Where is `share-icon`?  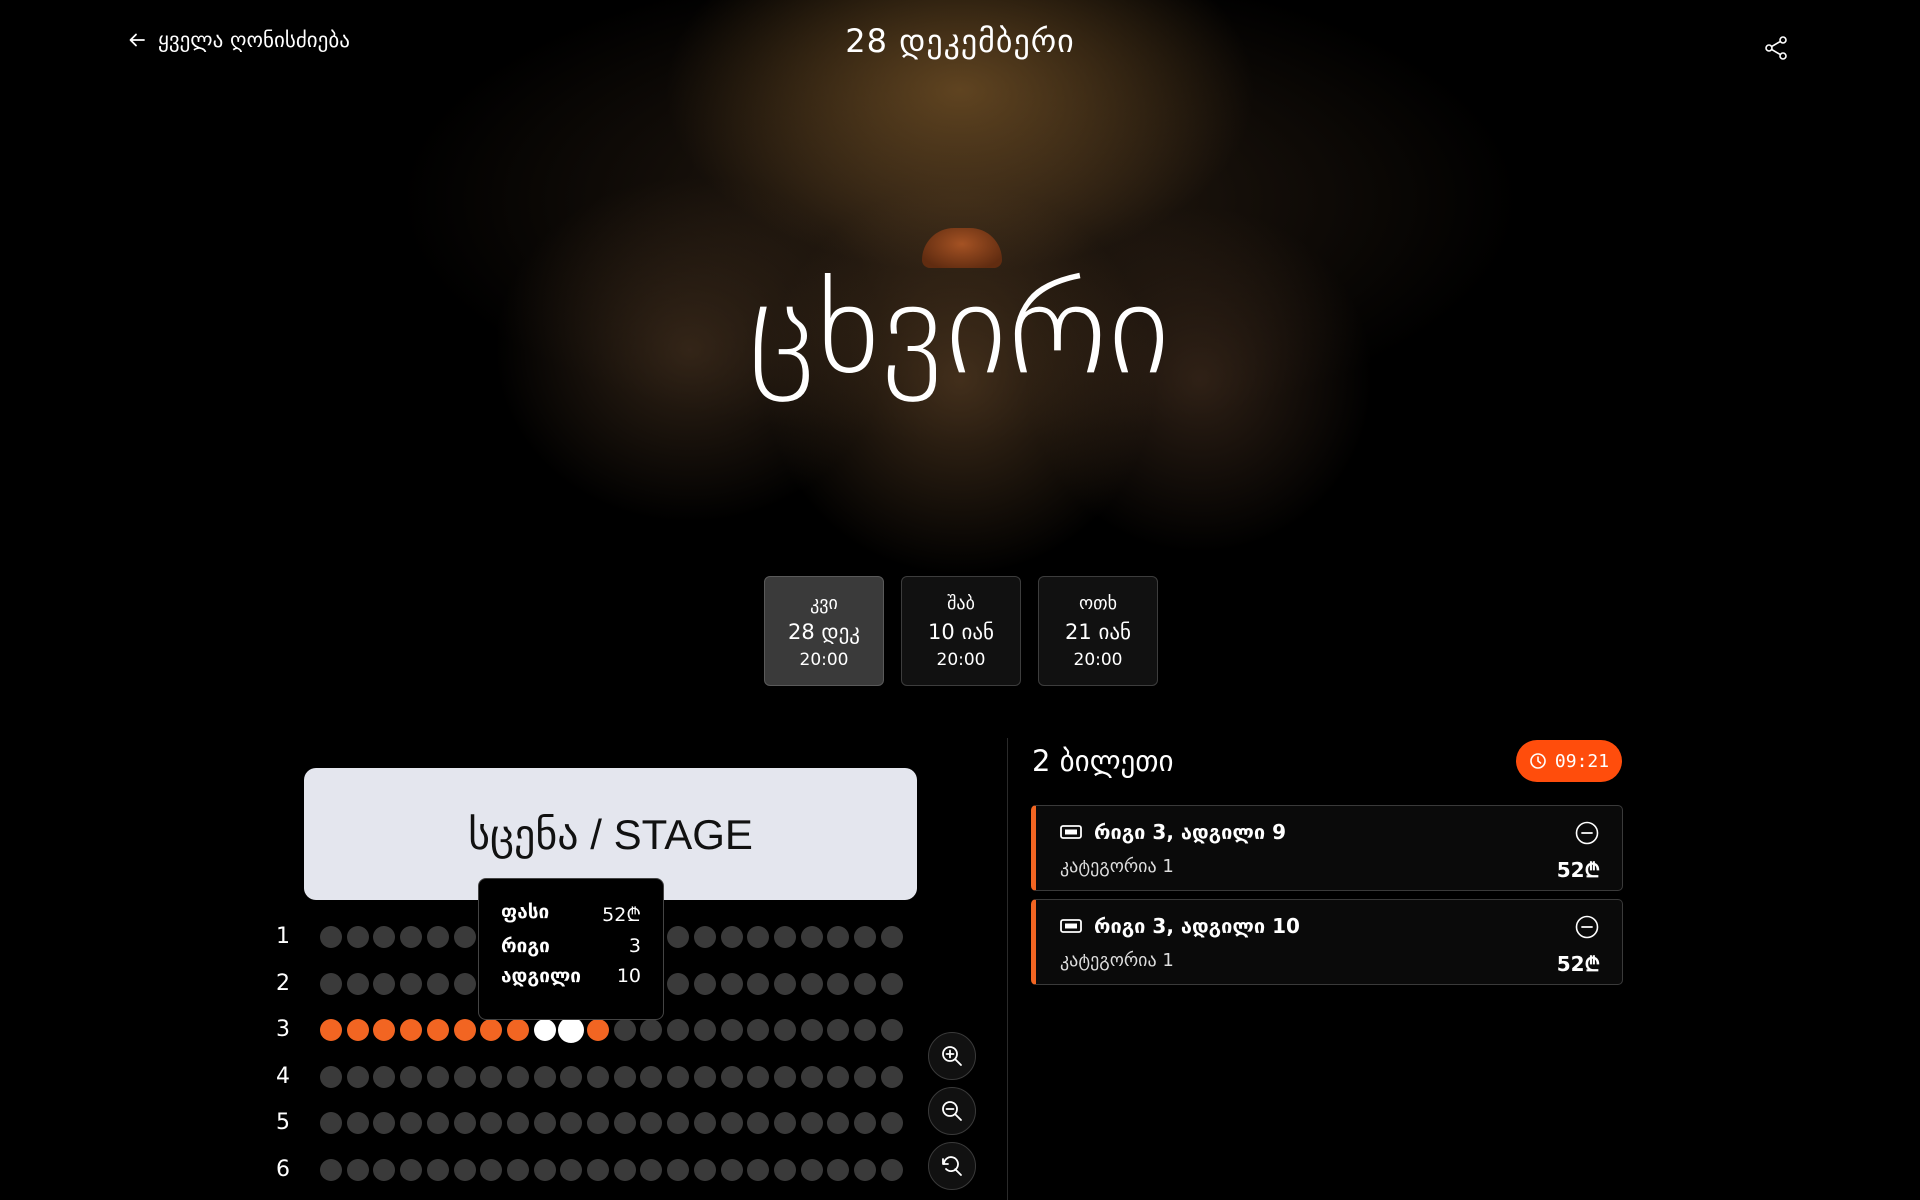 share-icon is located at coordinates (1776, 48).